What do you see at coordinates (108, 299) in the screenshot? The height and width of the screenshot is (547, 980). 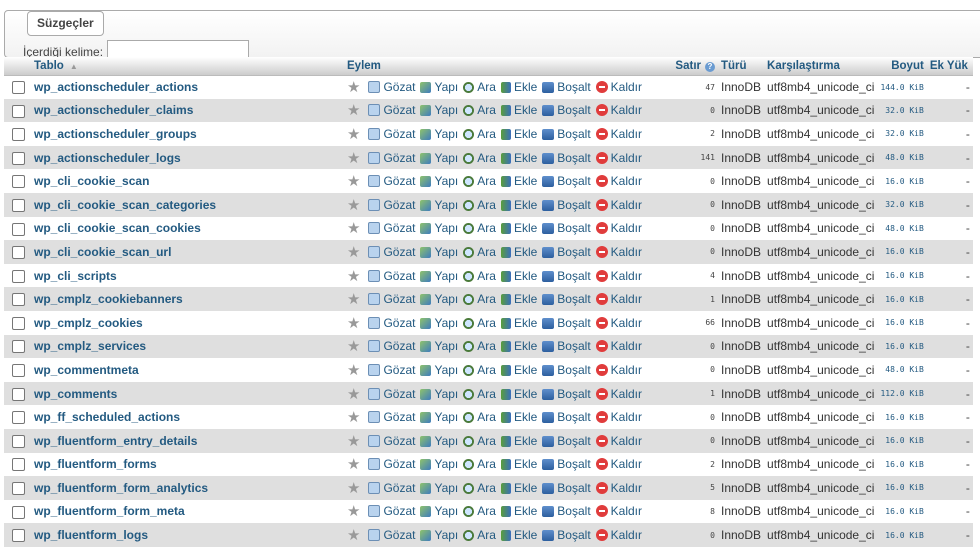 I see `table-name-link: wp_cmplz_cookiebanners` at bounding box center [108, 299].